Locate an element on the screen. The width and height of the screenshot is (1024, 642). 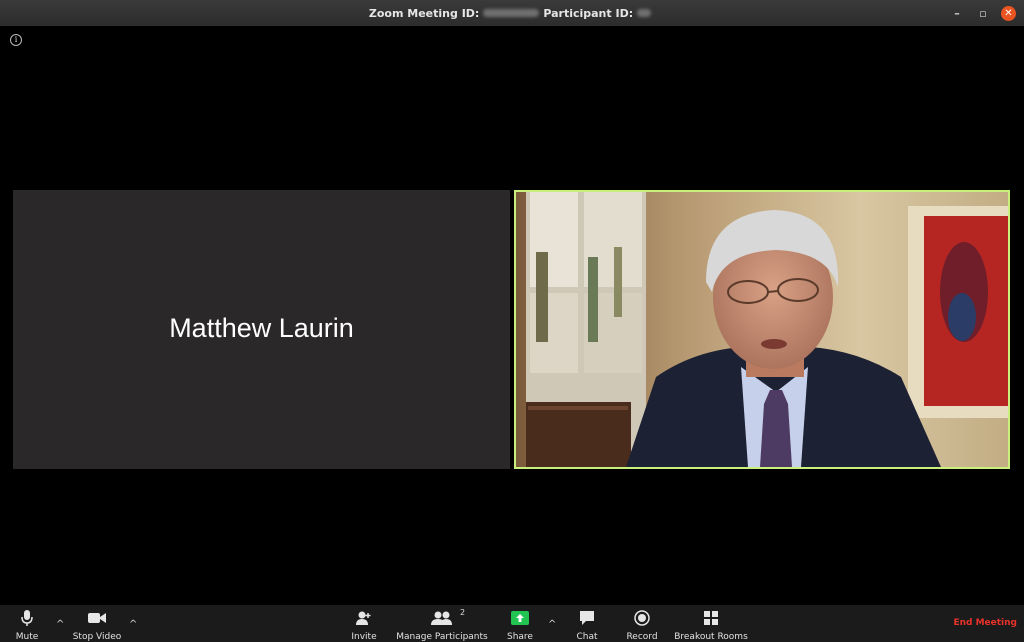
stop-video-label: Stop Video is located at coordinates (97, 637).